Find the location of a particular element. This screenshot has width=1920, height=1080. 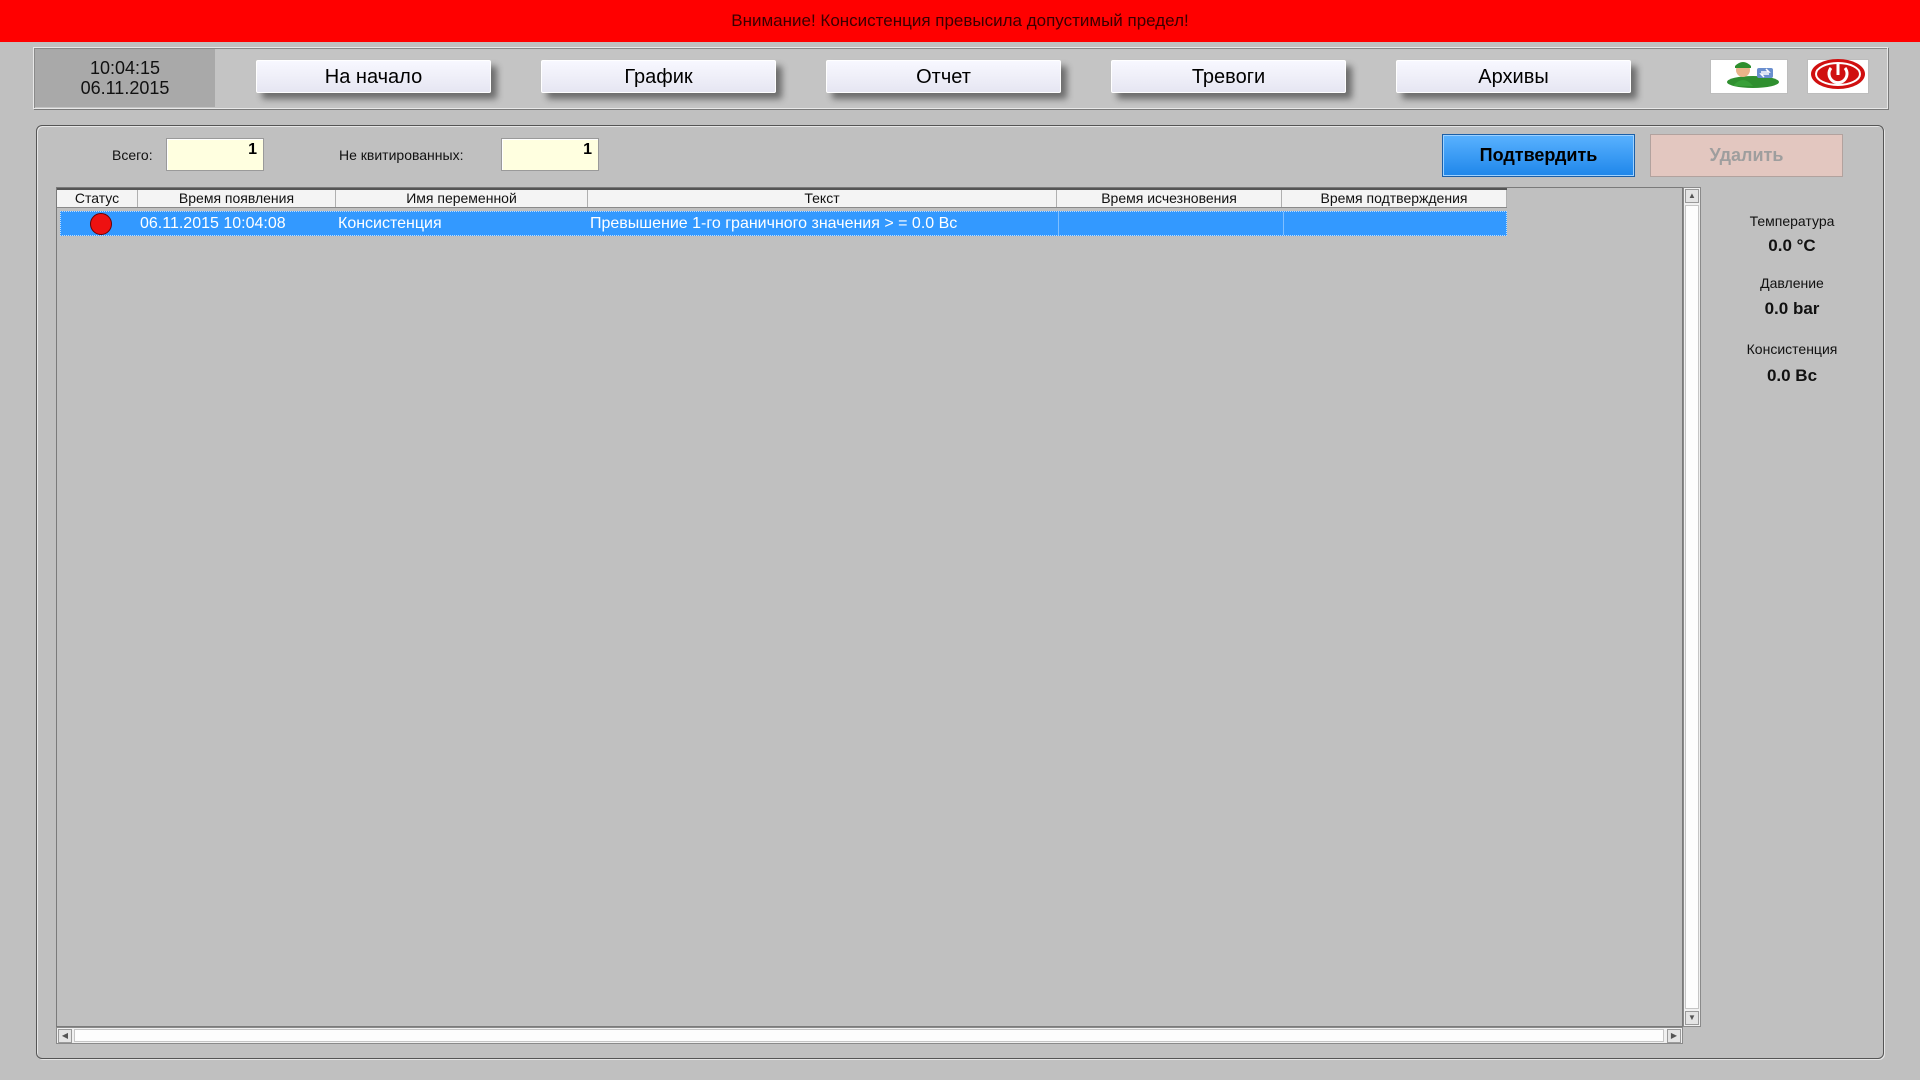

nav-alarms-button: Тревоги is located at coordinates (1228, 76).